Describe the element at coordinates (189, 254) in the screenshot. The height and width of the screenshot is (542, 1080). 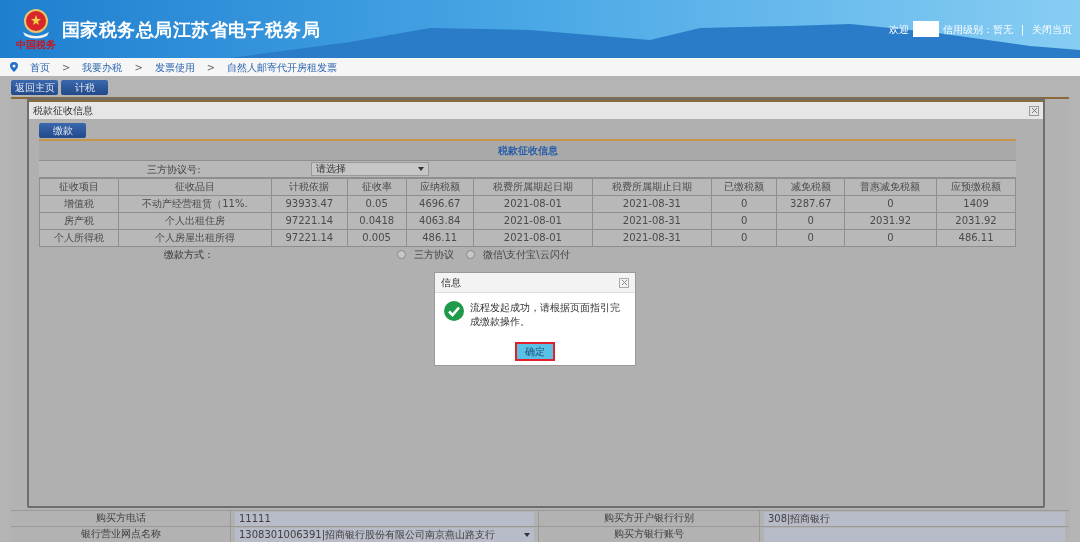
I see `payment-method-label: 缴款方式：` at that location.